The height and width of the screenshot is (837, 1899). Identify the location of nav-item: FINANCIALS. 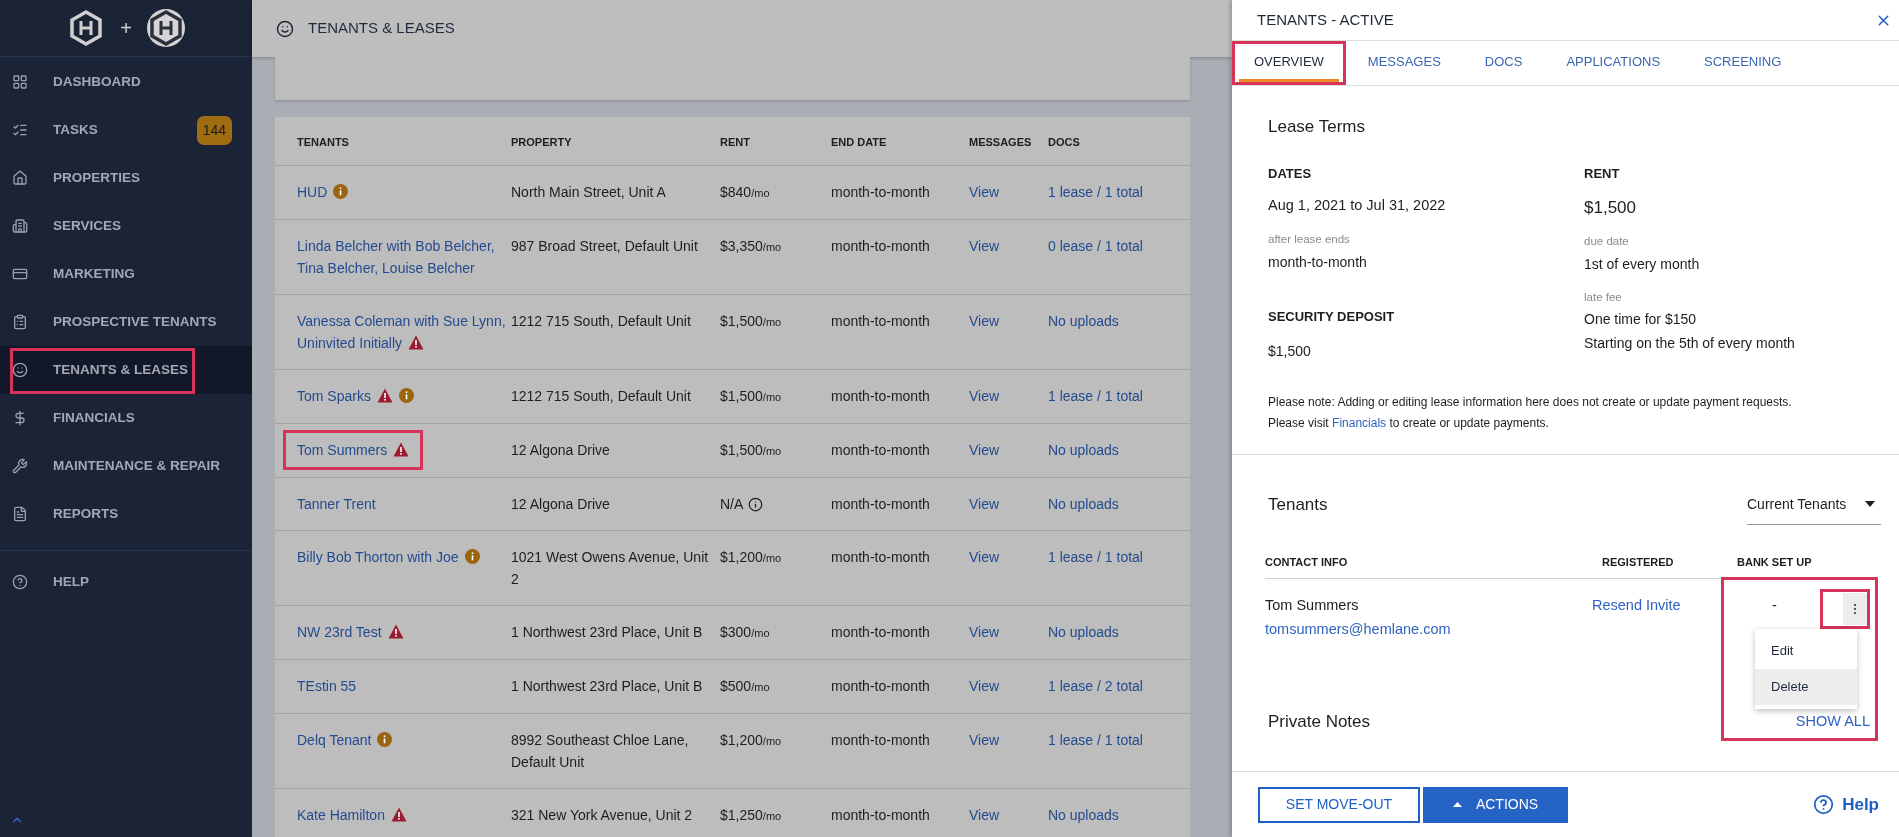
(126, 418).